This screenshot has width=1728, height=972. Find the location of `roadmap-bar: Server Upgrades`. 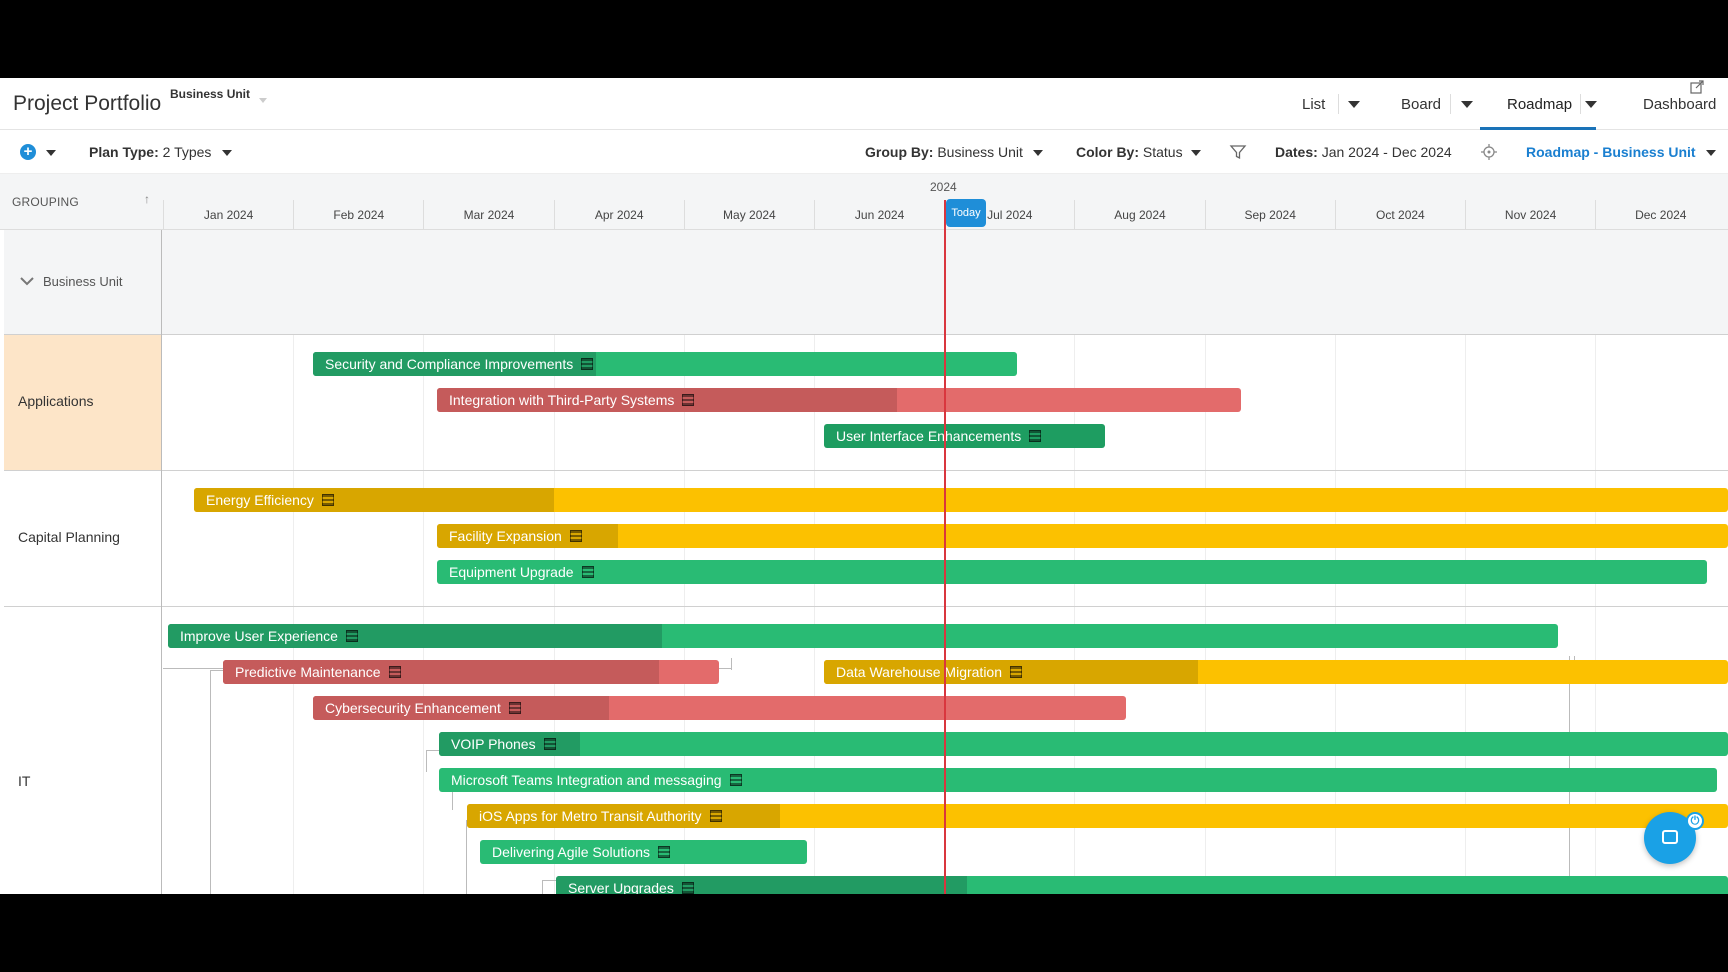

roadmap-bar: Server Upgrades is located at coordinates (1142, 885).